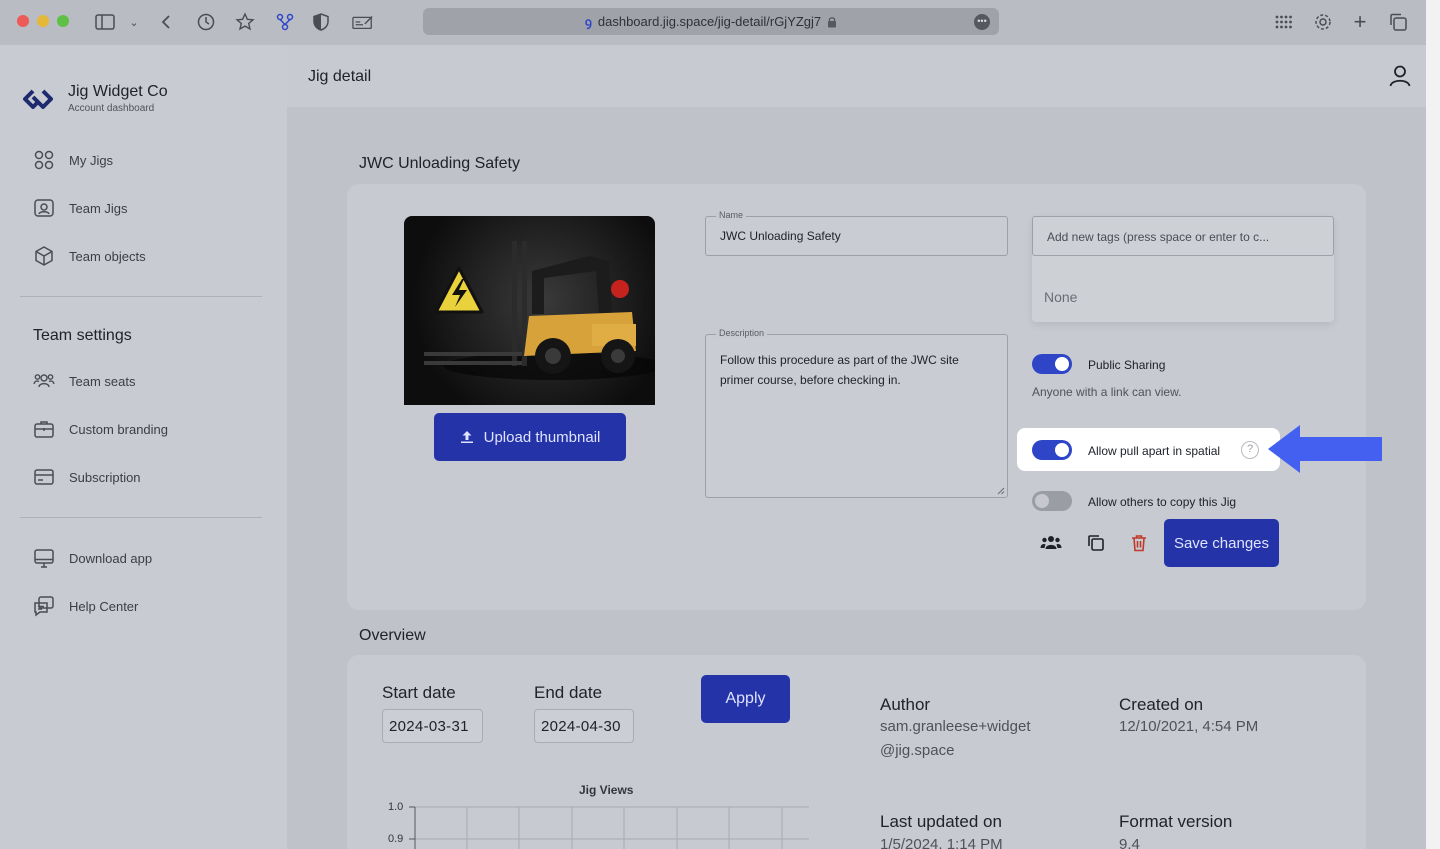  I want to click on apply-label: Apply, so click(745, 698).